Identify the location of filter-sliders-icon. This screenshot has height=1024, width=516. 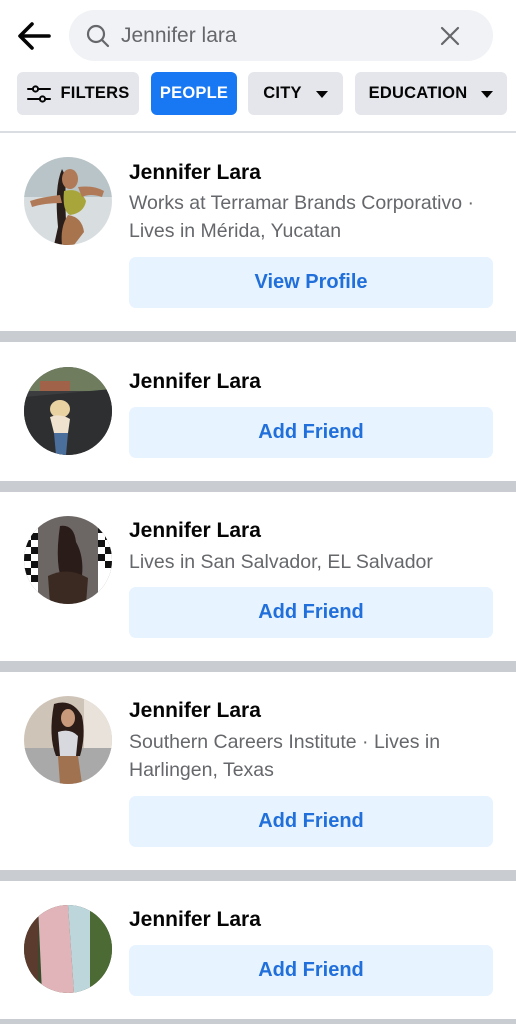
(38, 93).